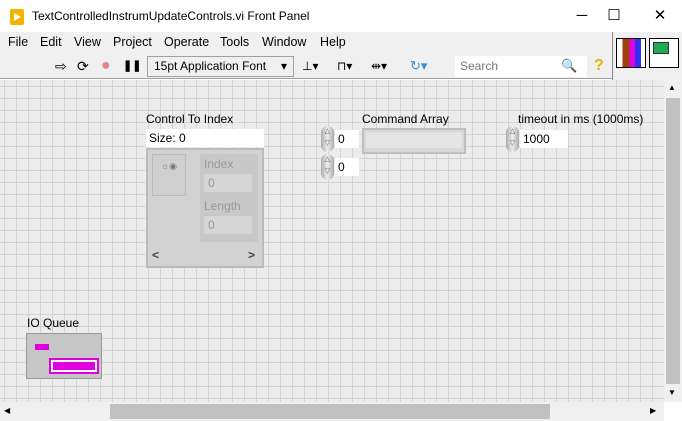 The height and width of the screenshot is (421, 682). I want to click on maximize-button: ☐, so click(614, 16).